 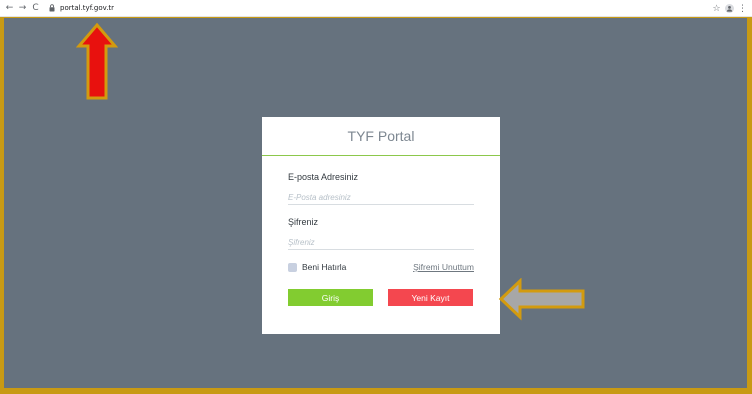 What do you see at coordinates (742, 8) in the screenshot?
I see `kebab-menu-icon: ⋮` at bounding box center [742, 8].